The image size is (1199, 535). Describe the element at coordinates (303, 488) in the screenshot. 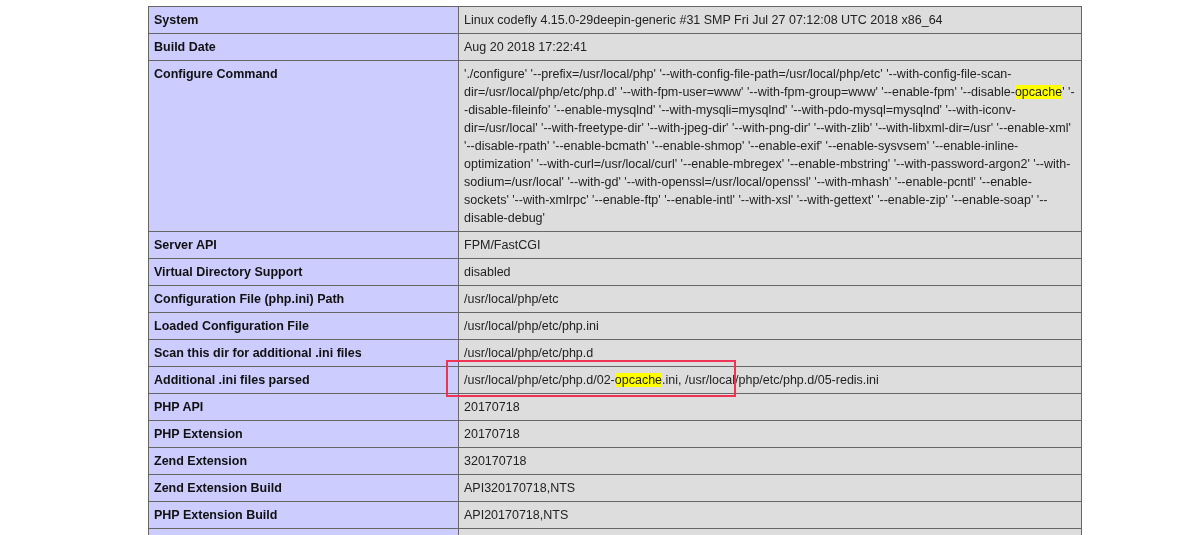

I see `row-label: Zend Extension Build` at that location.